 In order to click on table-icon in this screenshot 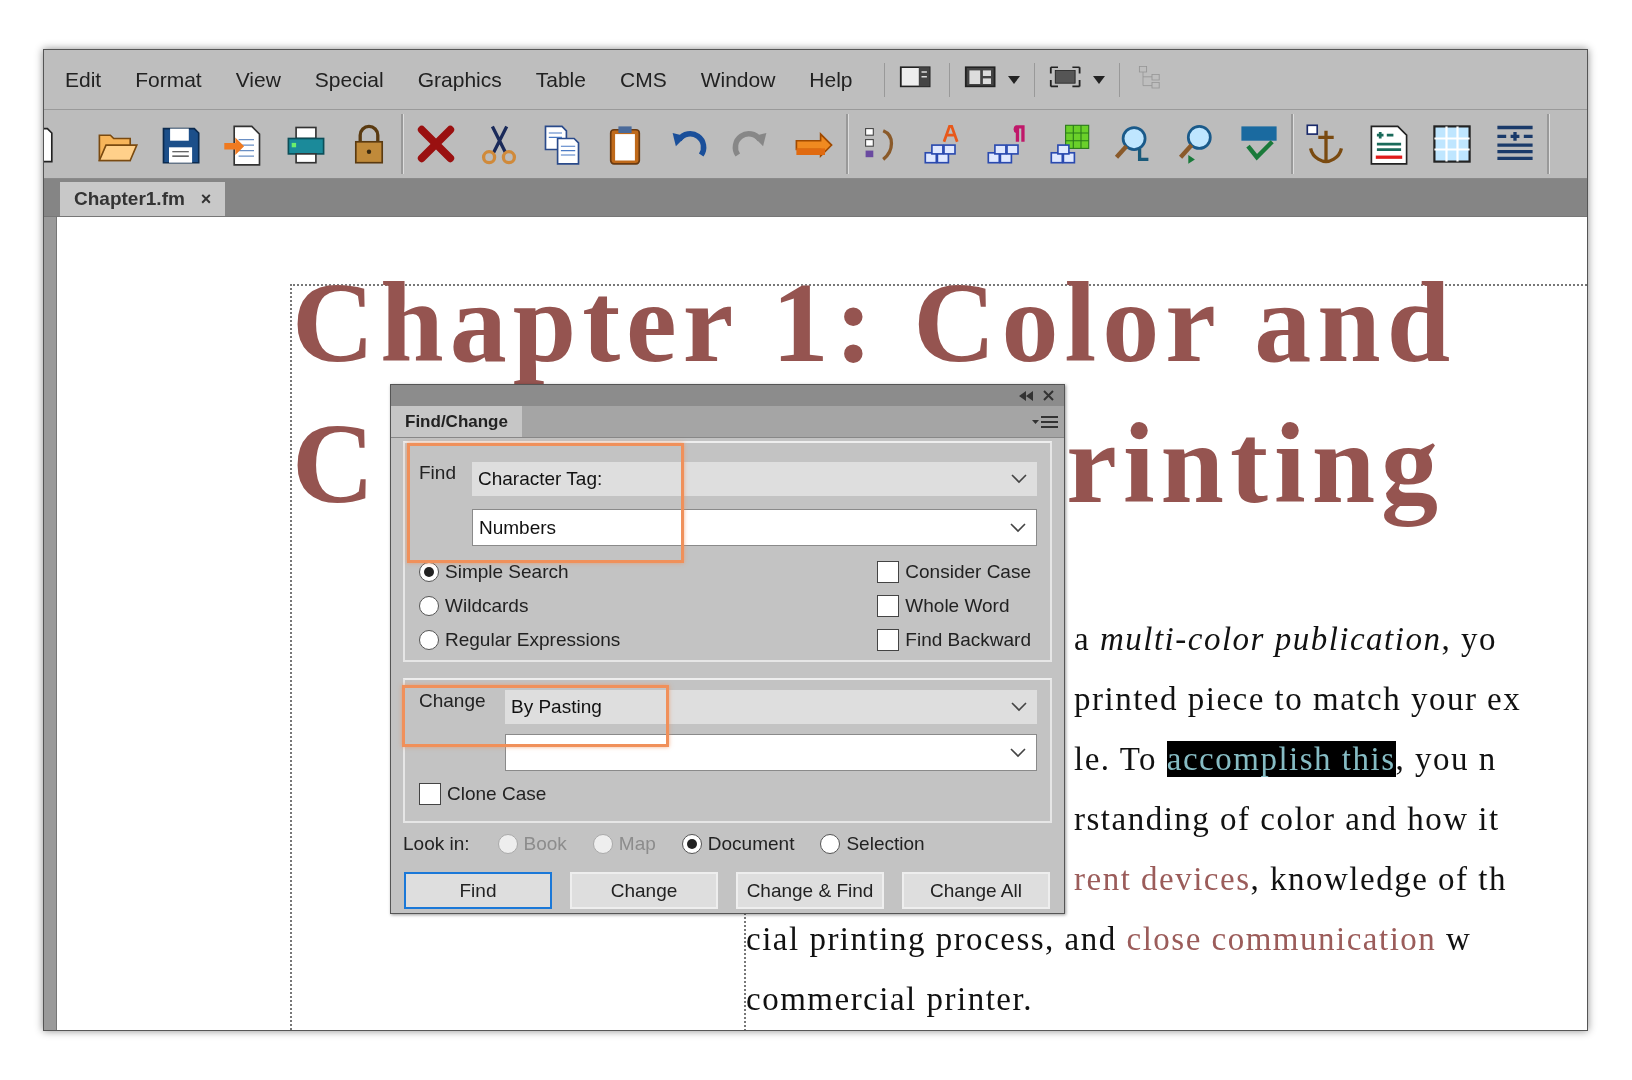, I will do `click(1452, 144)`.